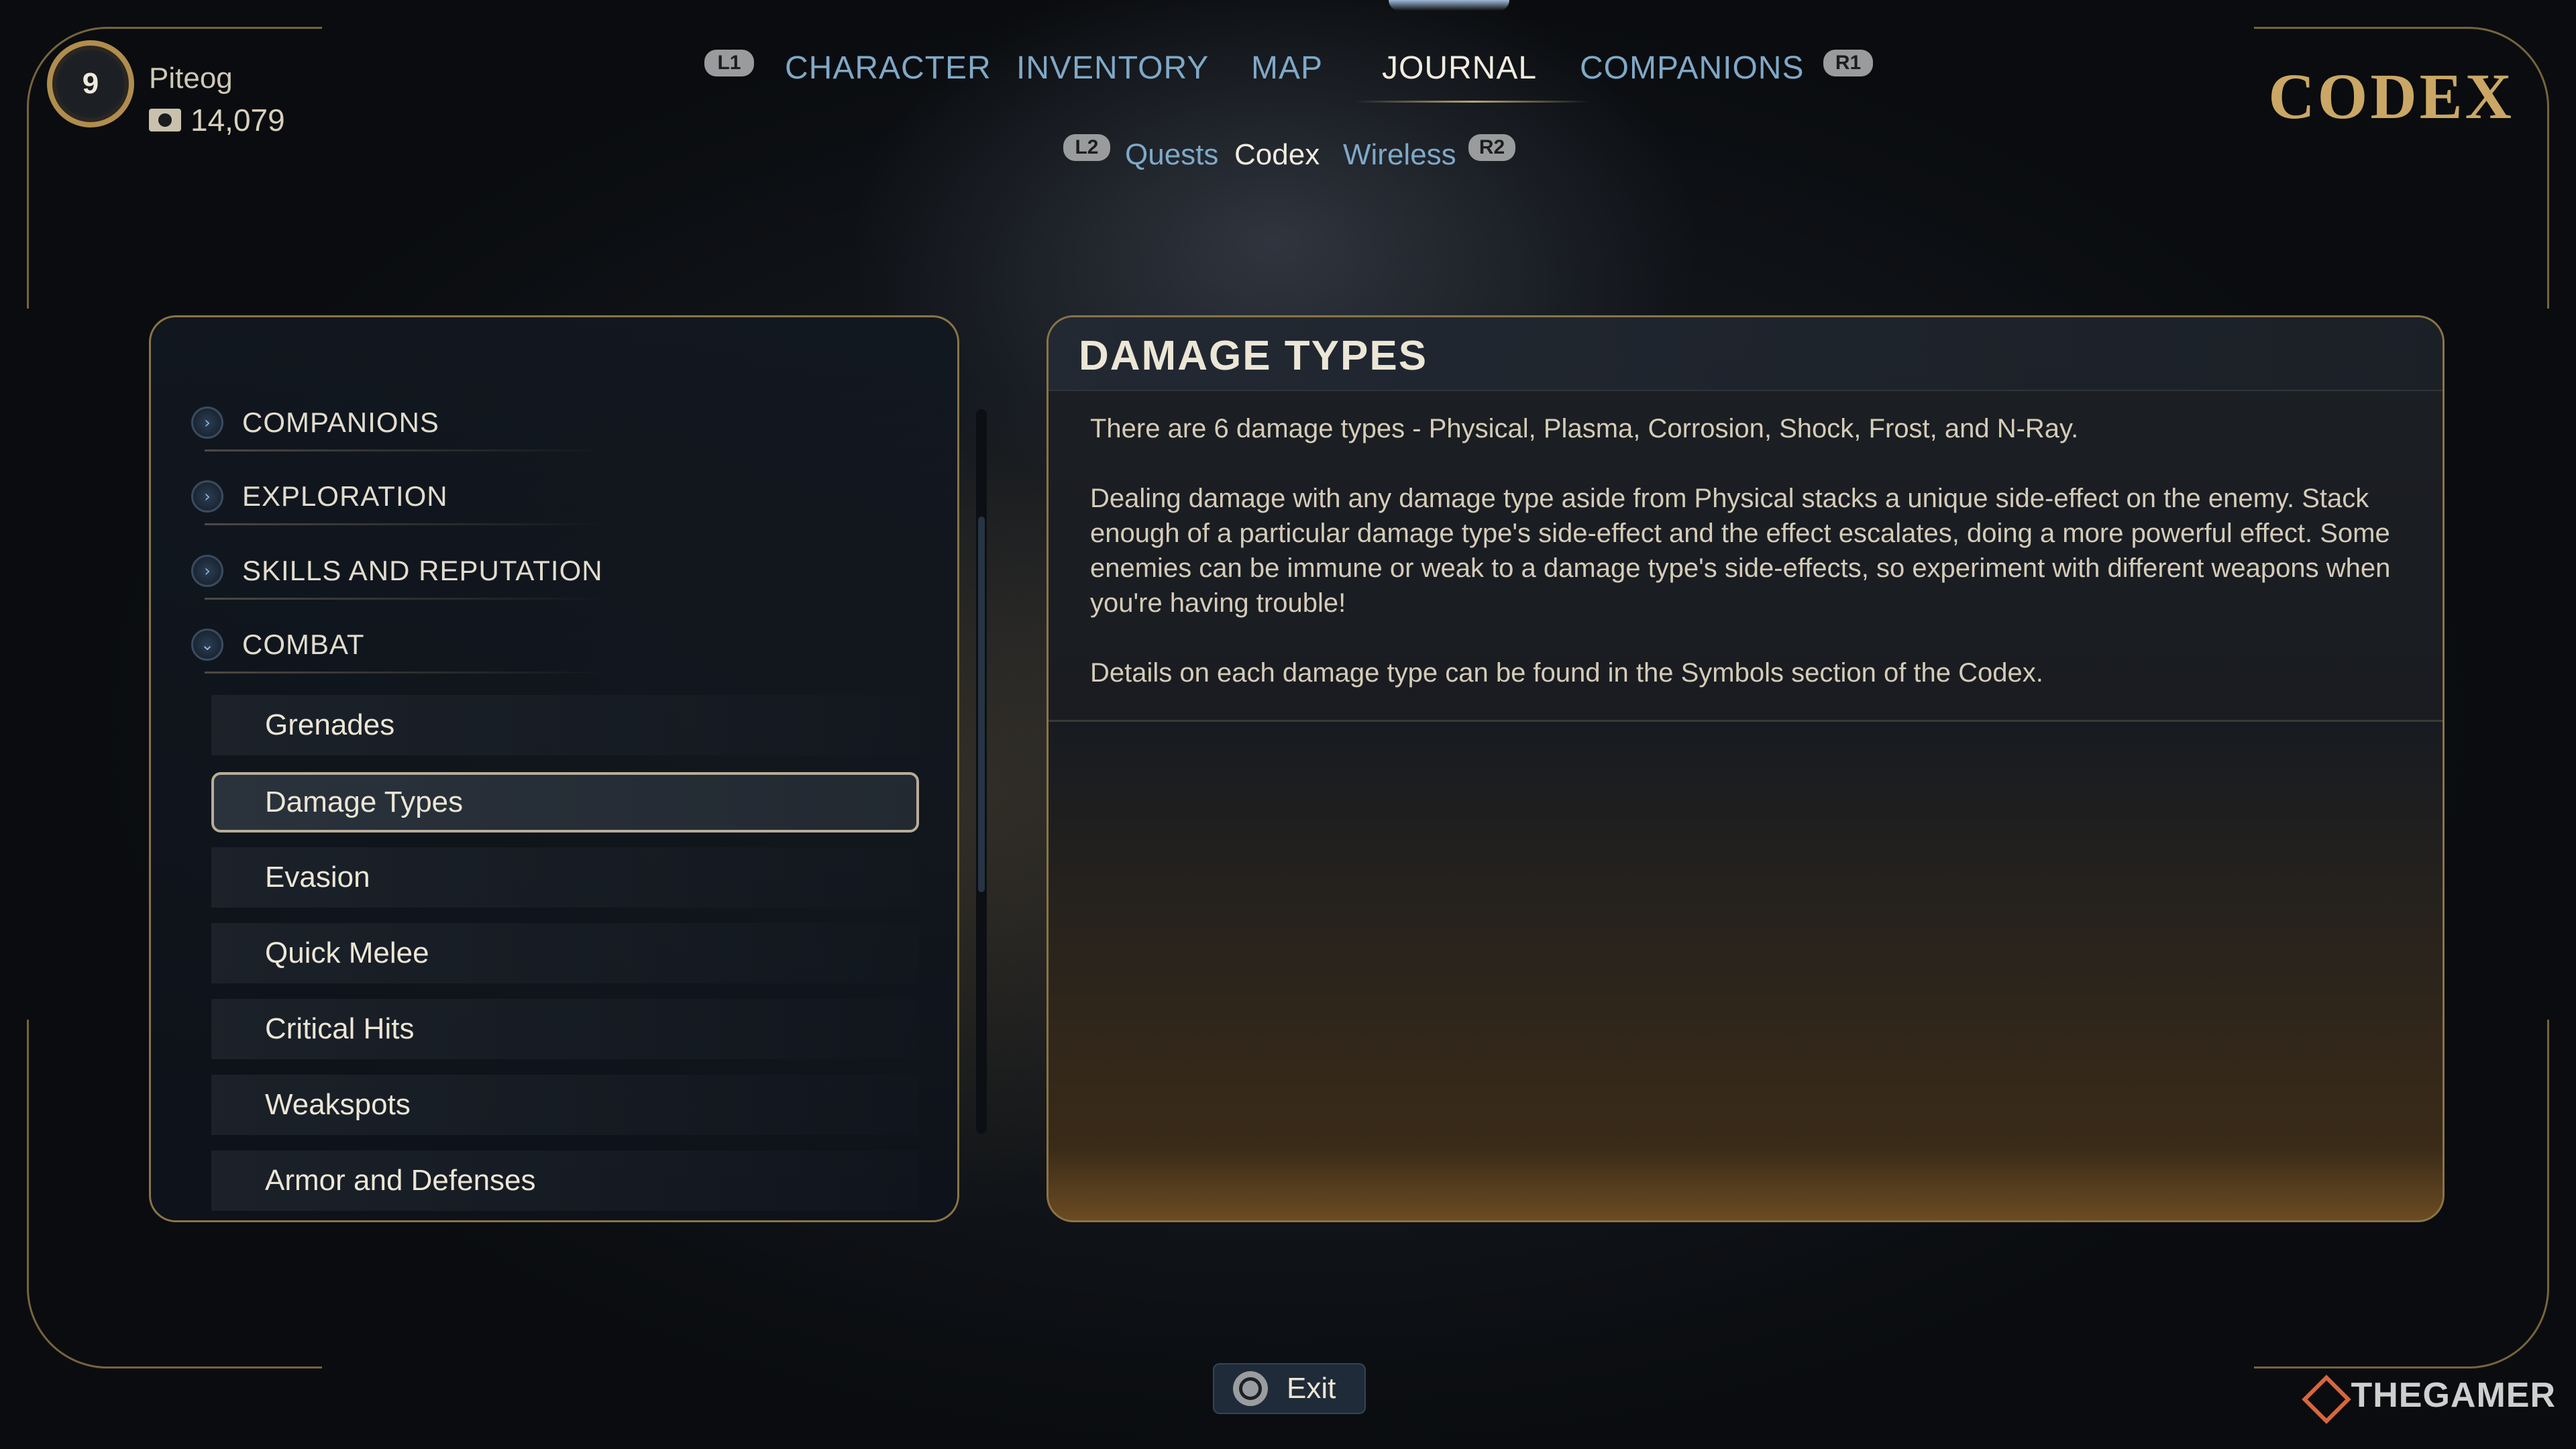 Image resolution: width=2576 pixels, height=1449 pixels. I want to click on watermark: THEGAMER, so click(2428, 1395).